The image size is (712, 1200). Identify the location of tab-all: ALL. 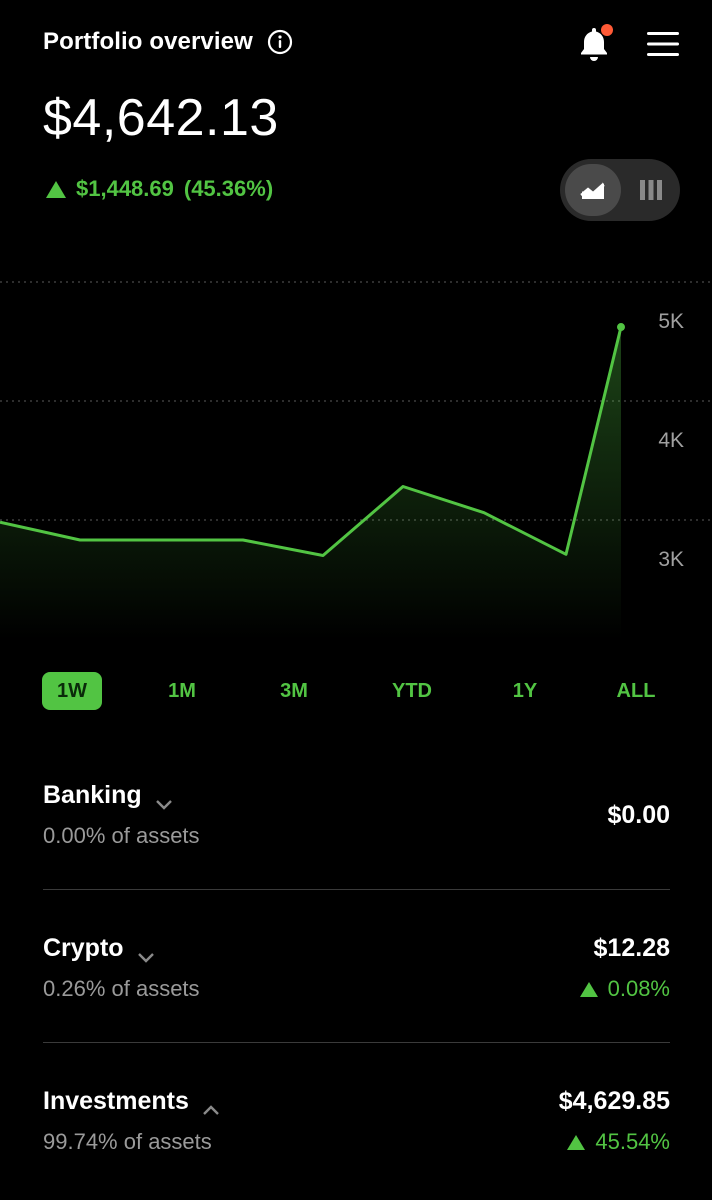
(636, 691).